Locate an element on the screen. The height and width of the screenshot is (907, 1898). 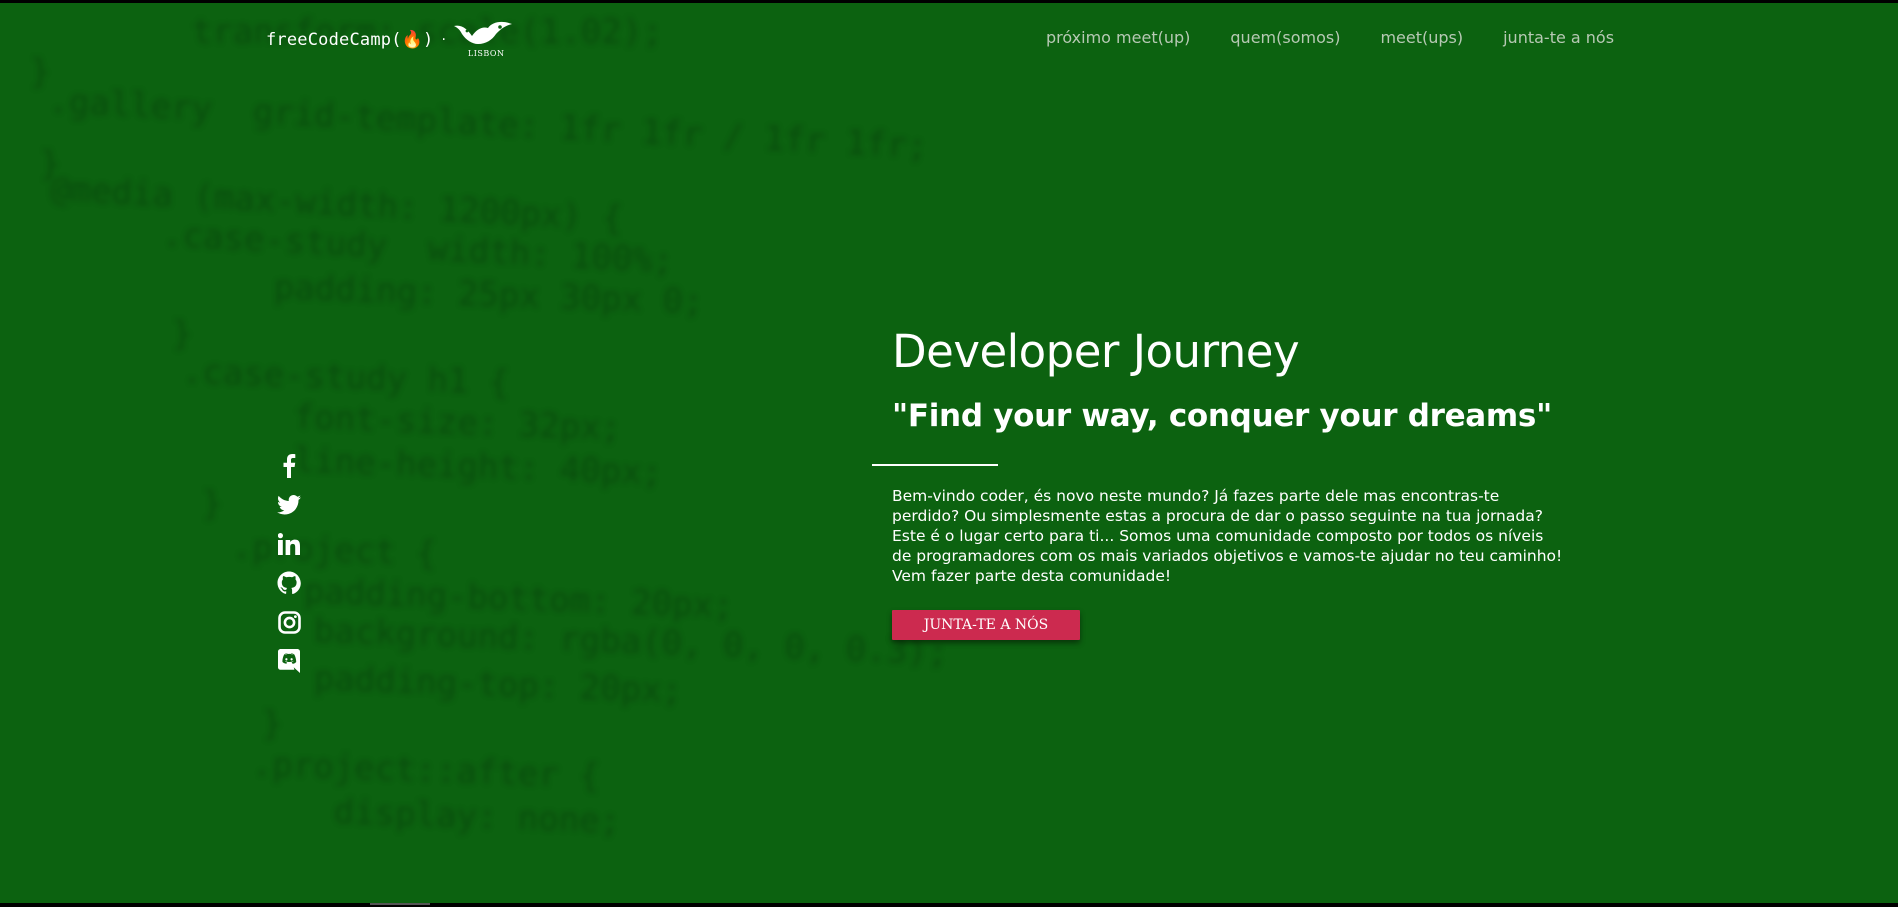
brand-logo: freeCodeCamp(🔥) · LISBON is located at coordinates (391, 40).